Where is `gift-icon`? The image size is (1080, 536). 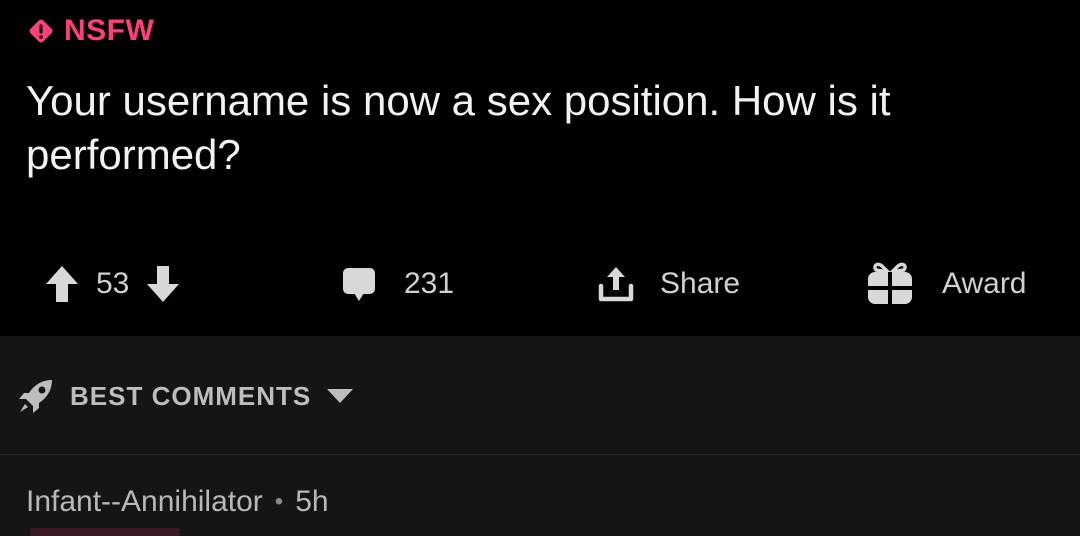
gift-icon is located at coordinates (890, 283).